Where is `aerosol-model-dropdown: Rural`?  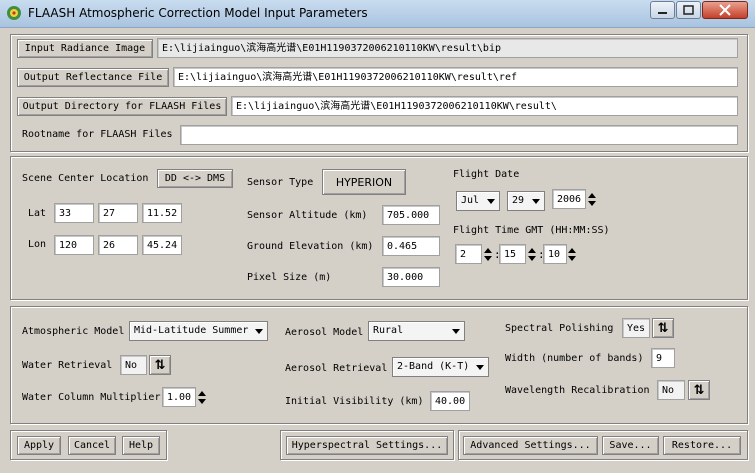
aerosol-model-dropdown: Rural is located at coordinates (416, 331).